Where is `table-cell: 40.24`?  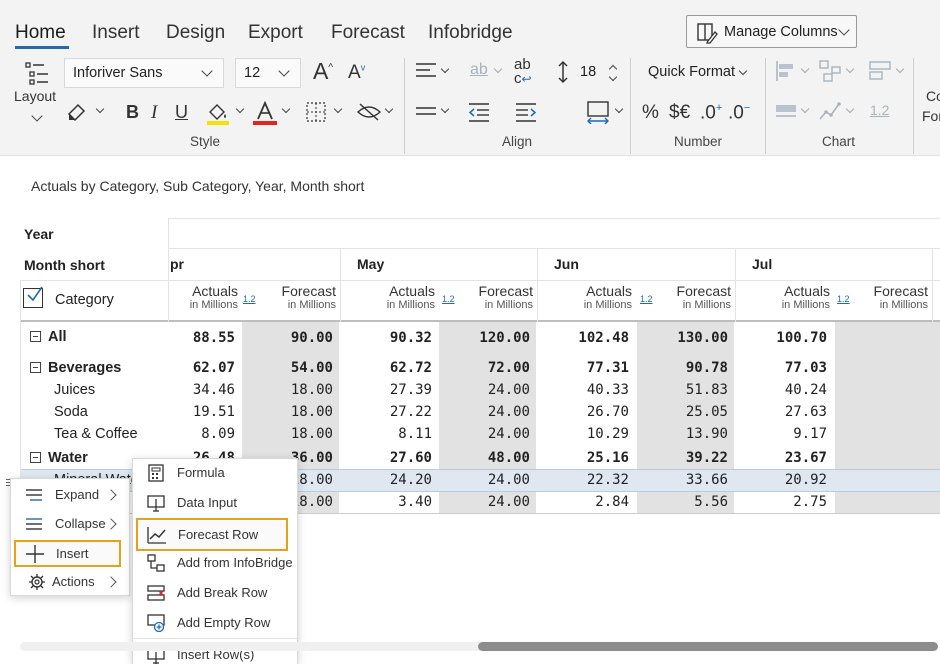 table-cell: 40.24 is located at coordinates (782, 390).